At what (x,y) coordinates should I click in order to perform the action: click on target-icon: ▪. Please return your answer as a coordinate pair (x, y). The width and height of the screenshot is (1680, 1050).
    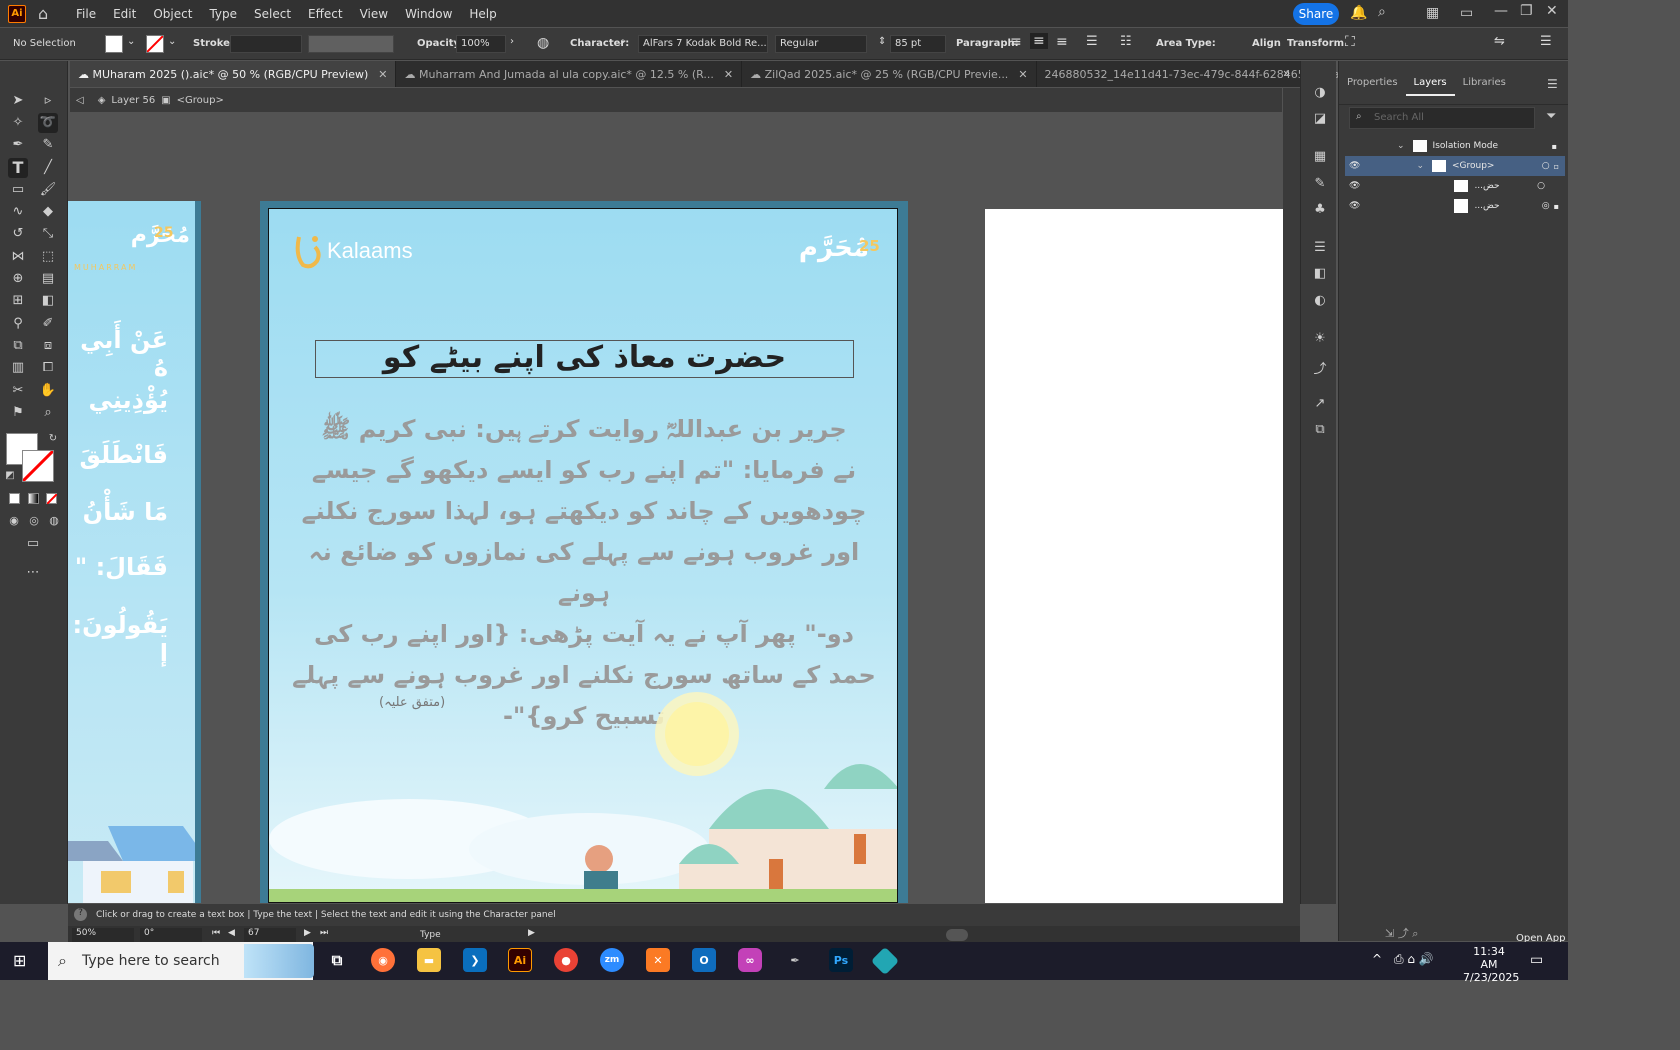
    Looking at the image, I should click on (1554, 146).